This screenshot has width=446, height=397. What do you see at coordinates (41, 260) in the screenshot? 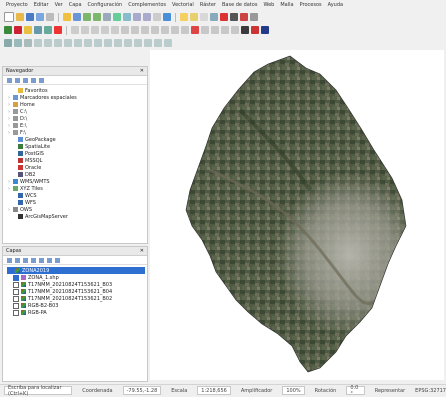
I see `expand-all-icon` at bounding box center [41, 260].